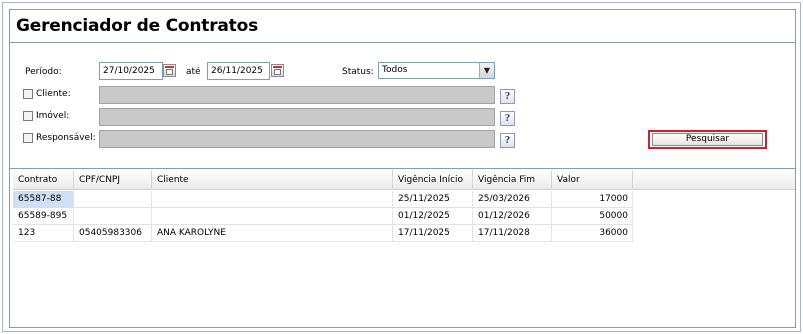 Image resolution: width=803 pixels, height=334 pixels. What do you see at coordinates (66, 138) in the screenshot?
I see `responsavel-label: Responsável:` at bounding box center [66, 138].